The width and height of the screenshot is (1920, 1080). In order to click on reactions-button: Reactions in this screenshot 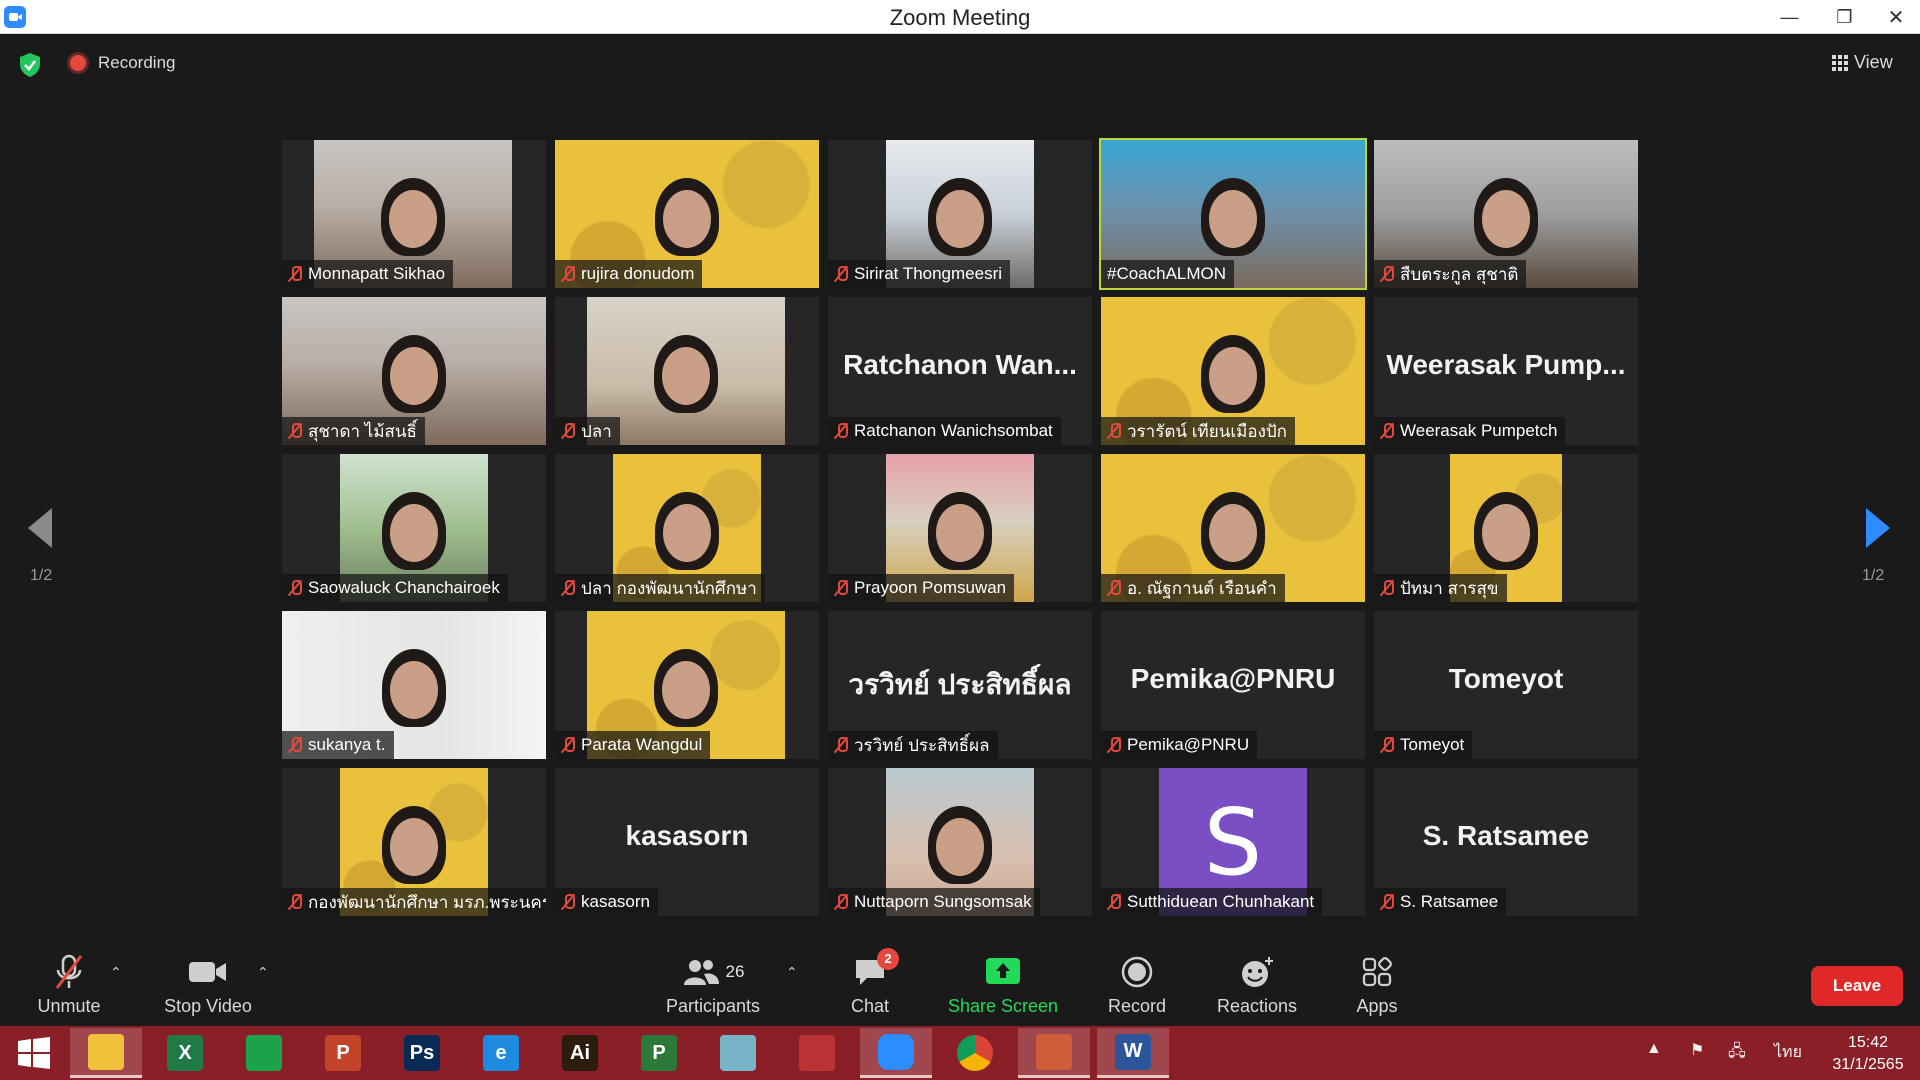, I will do `click(1257, 984)`.